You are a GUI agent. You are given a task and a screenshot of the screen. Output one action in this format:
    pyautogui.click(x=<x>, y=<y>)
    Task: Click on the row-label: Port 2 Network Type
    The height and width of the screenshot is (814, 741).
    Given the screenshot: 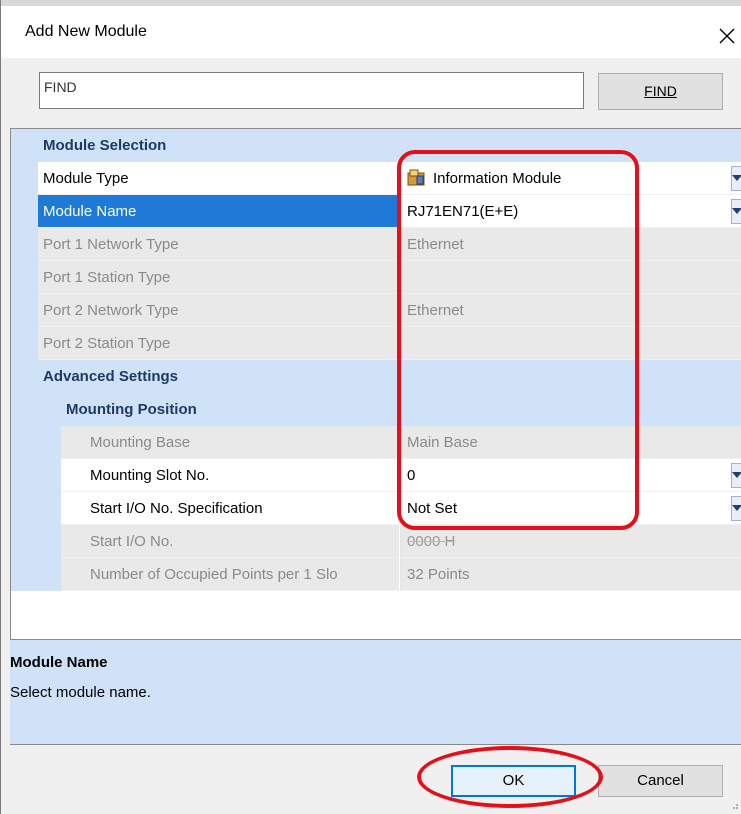 What is the action you would take?
    pyautogui.click(x=218, y=310)
    